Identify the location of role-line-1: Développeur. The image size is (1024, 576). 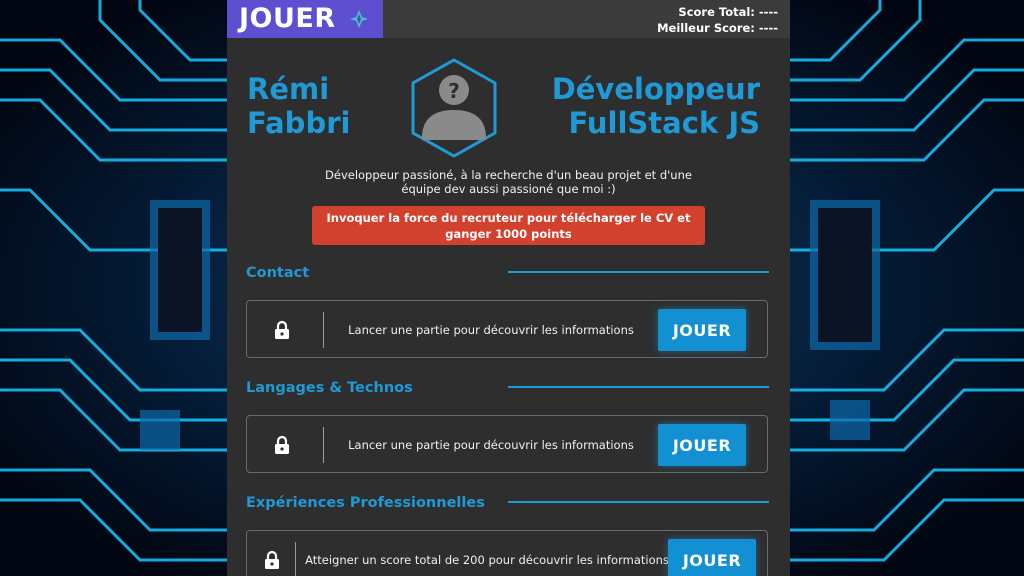
(655, 89).